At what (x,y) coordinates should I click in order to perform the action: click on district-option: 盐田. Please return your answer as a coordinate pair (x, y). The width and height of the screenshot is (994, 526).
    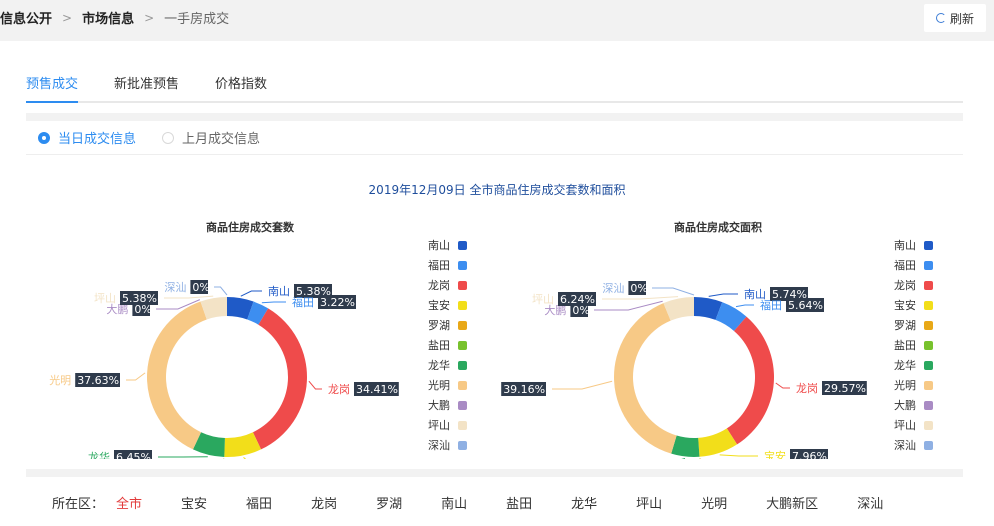
    Looking at the image, I should click on (519, 502).